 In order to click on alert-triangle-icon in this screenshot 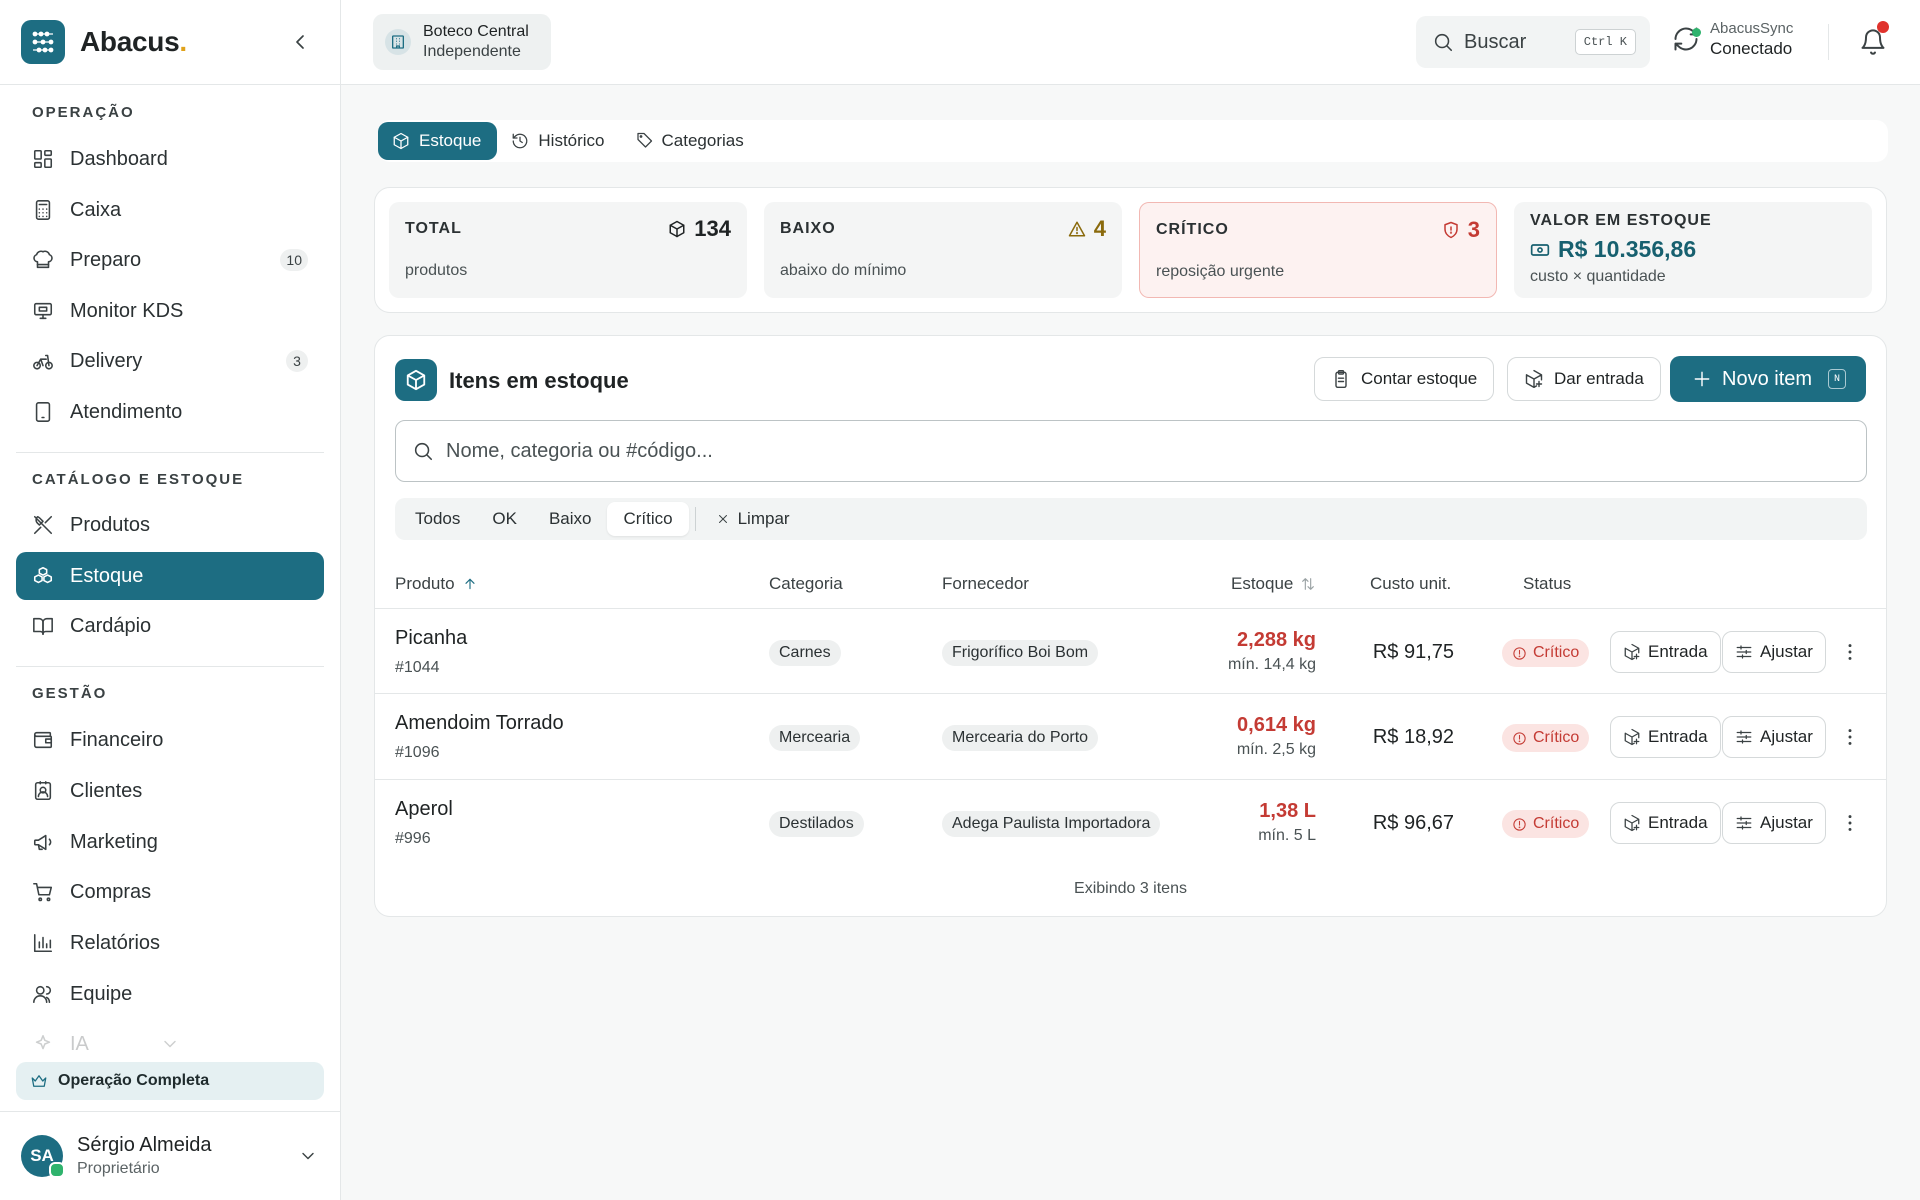, I will do `click(1076, 229)`.